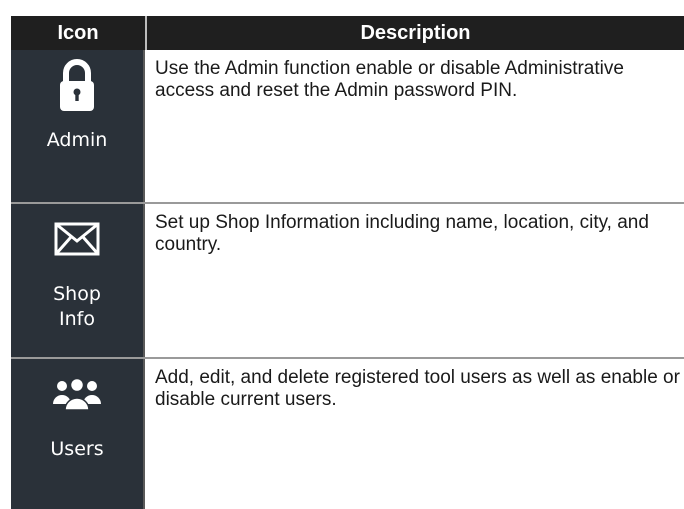 The height and width of the screenshot is (509, 684). I want to click on table-header: Icon Description, so click(347, 33).